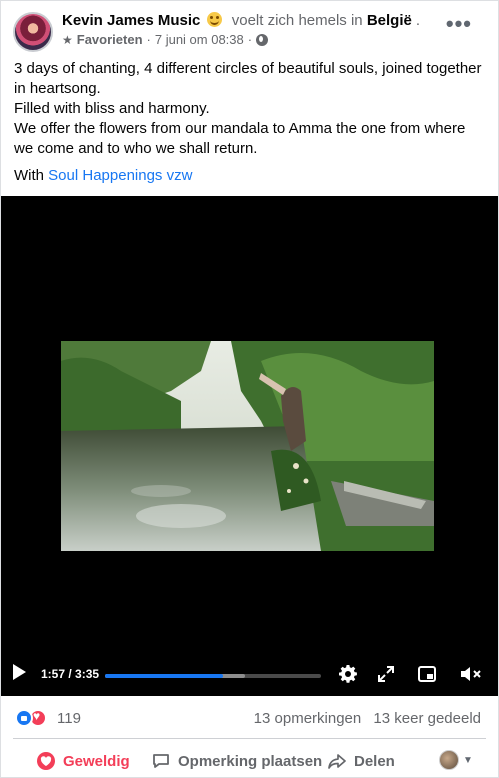  Describe the element at coordinates (427, 718) in the screenshot. I see `share-count: 13 keer gedeeld` at that location.